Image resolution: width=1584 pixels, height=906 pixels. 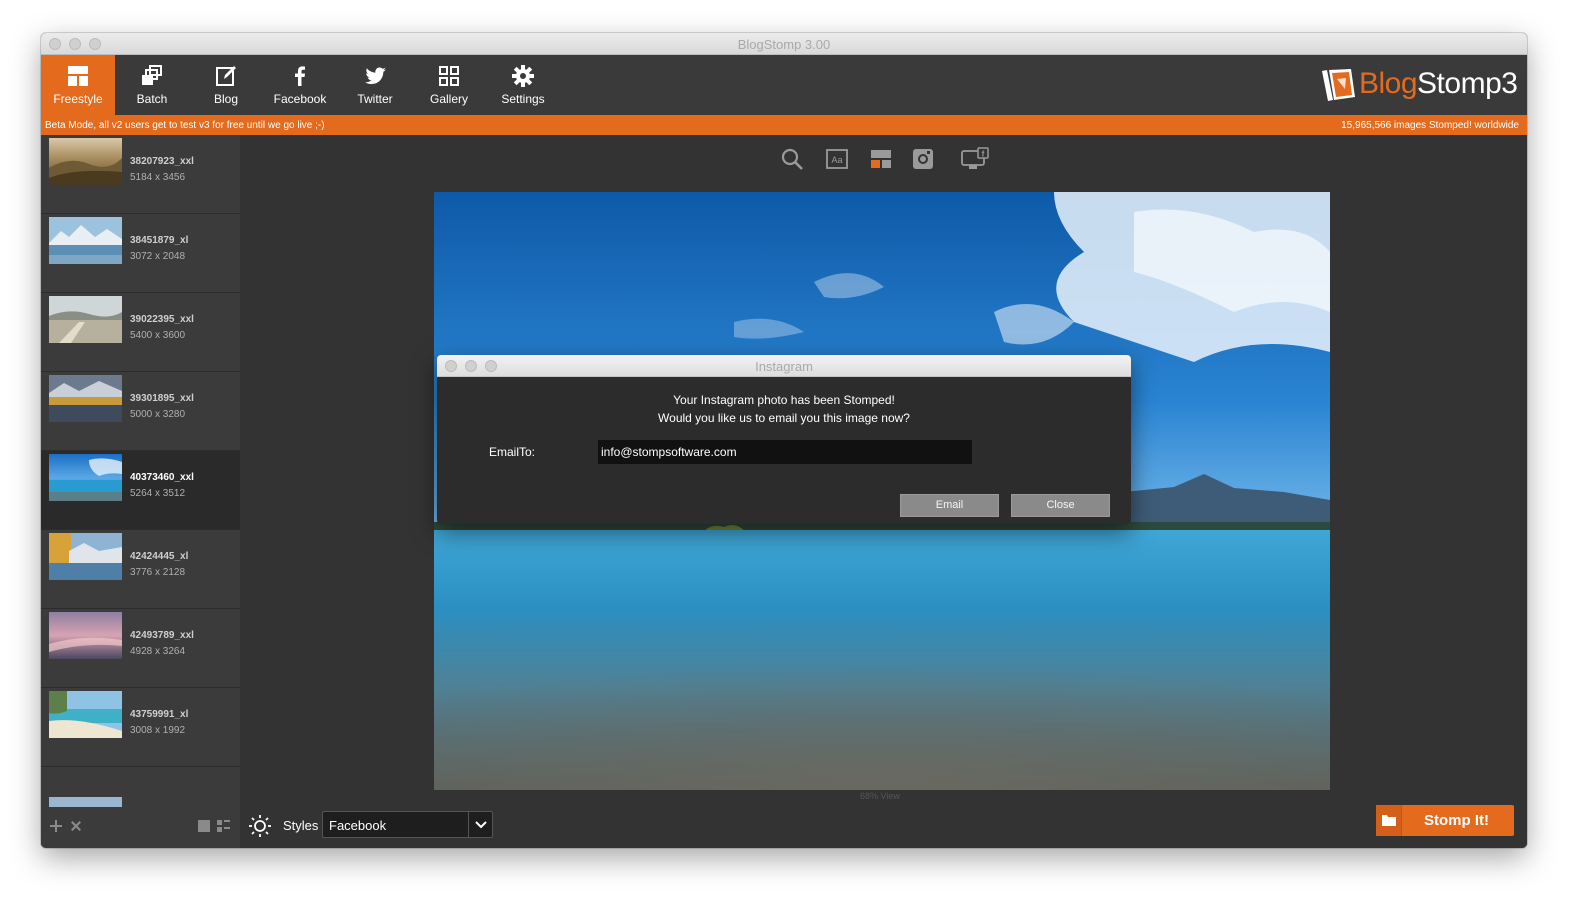 What do you see at coordinates (158, 414) in the screenshot?
I see `image-dimensions: 5000 x 3280` at bounding box center [158, 414].